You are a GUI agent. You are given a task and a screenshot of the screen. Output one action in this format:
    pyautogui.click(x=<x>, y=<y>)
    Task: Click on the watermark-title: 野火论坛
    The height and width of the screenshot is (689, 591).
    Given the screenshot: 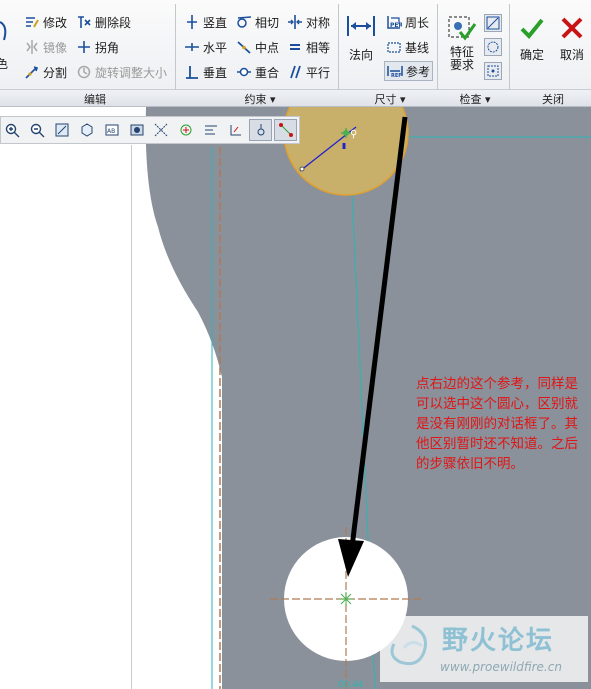 What is the action you would take?
    pyautogui.click(x=498, y=641)
    